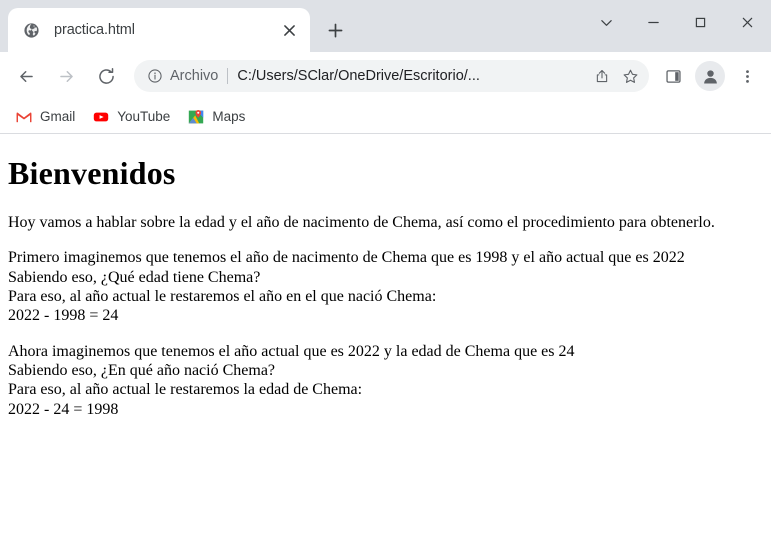 The width and height of the screenshot is (771, 547). I want to click on person-icon, so click(710, 76).